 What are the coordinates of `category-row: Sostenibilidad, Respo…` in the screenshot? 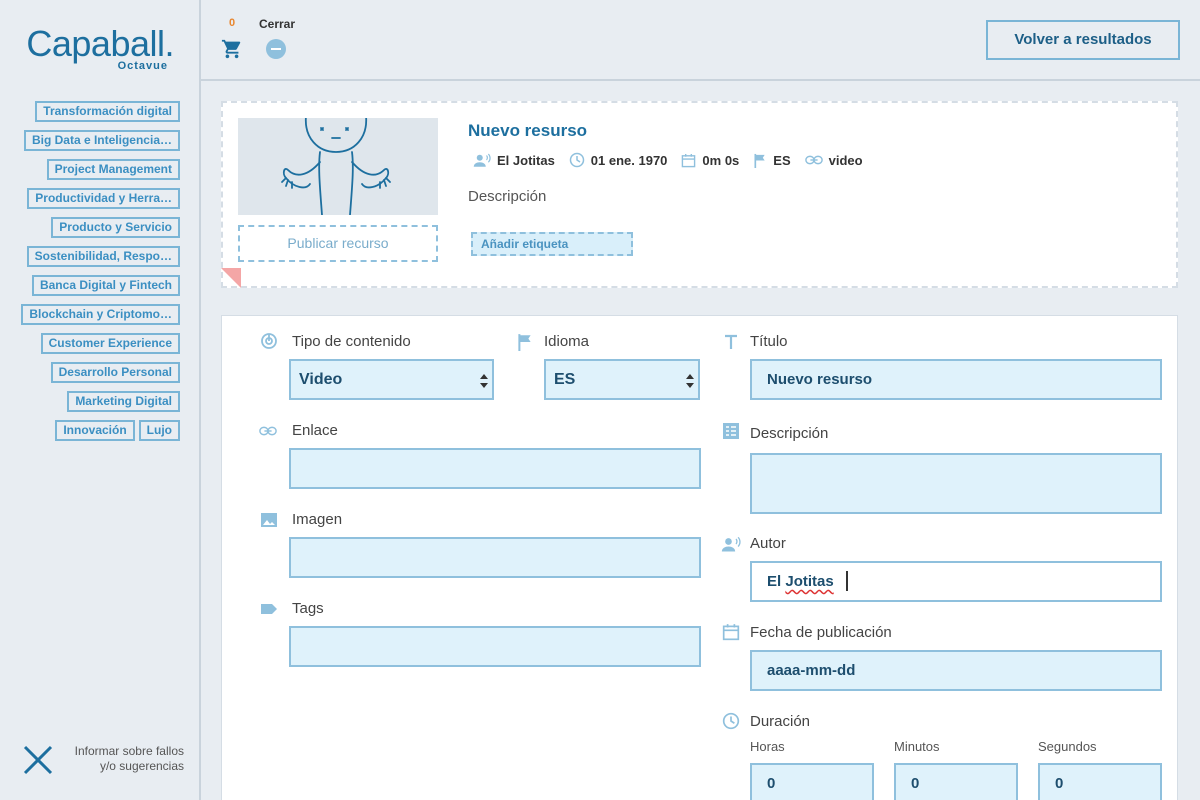 It's located at (103, 256).